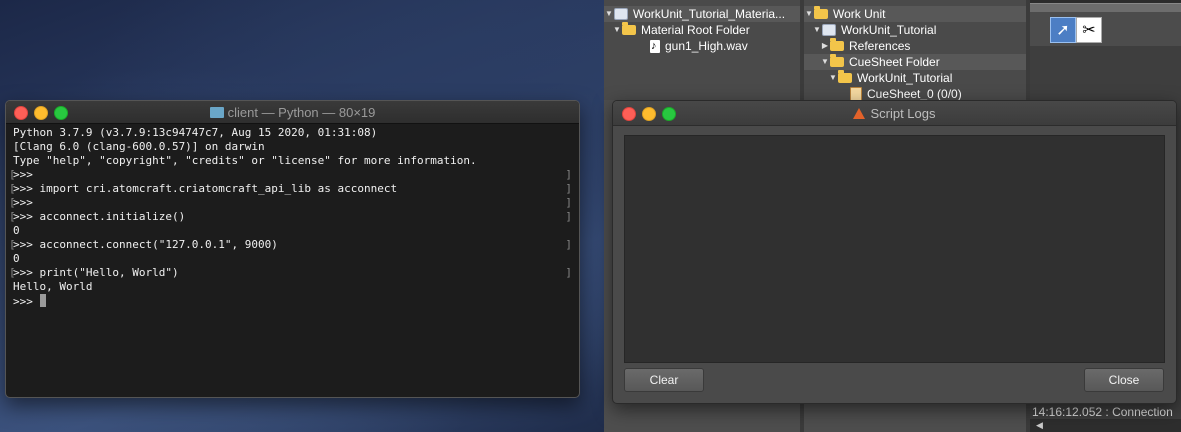 Image resolution: width=1181 pixels, height=432 pixels. Describe the element at coordinates (1063, 30) in the screenshot. I see `select-arrow-icon: ➚` at that location.